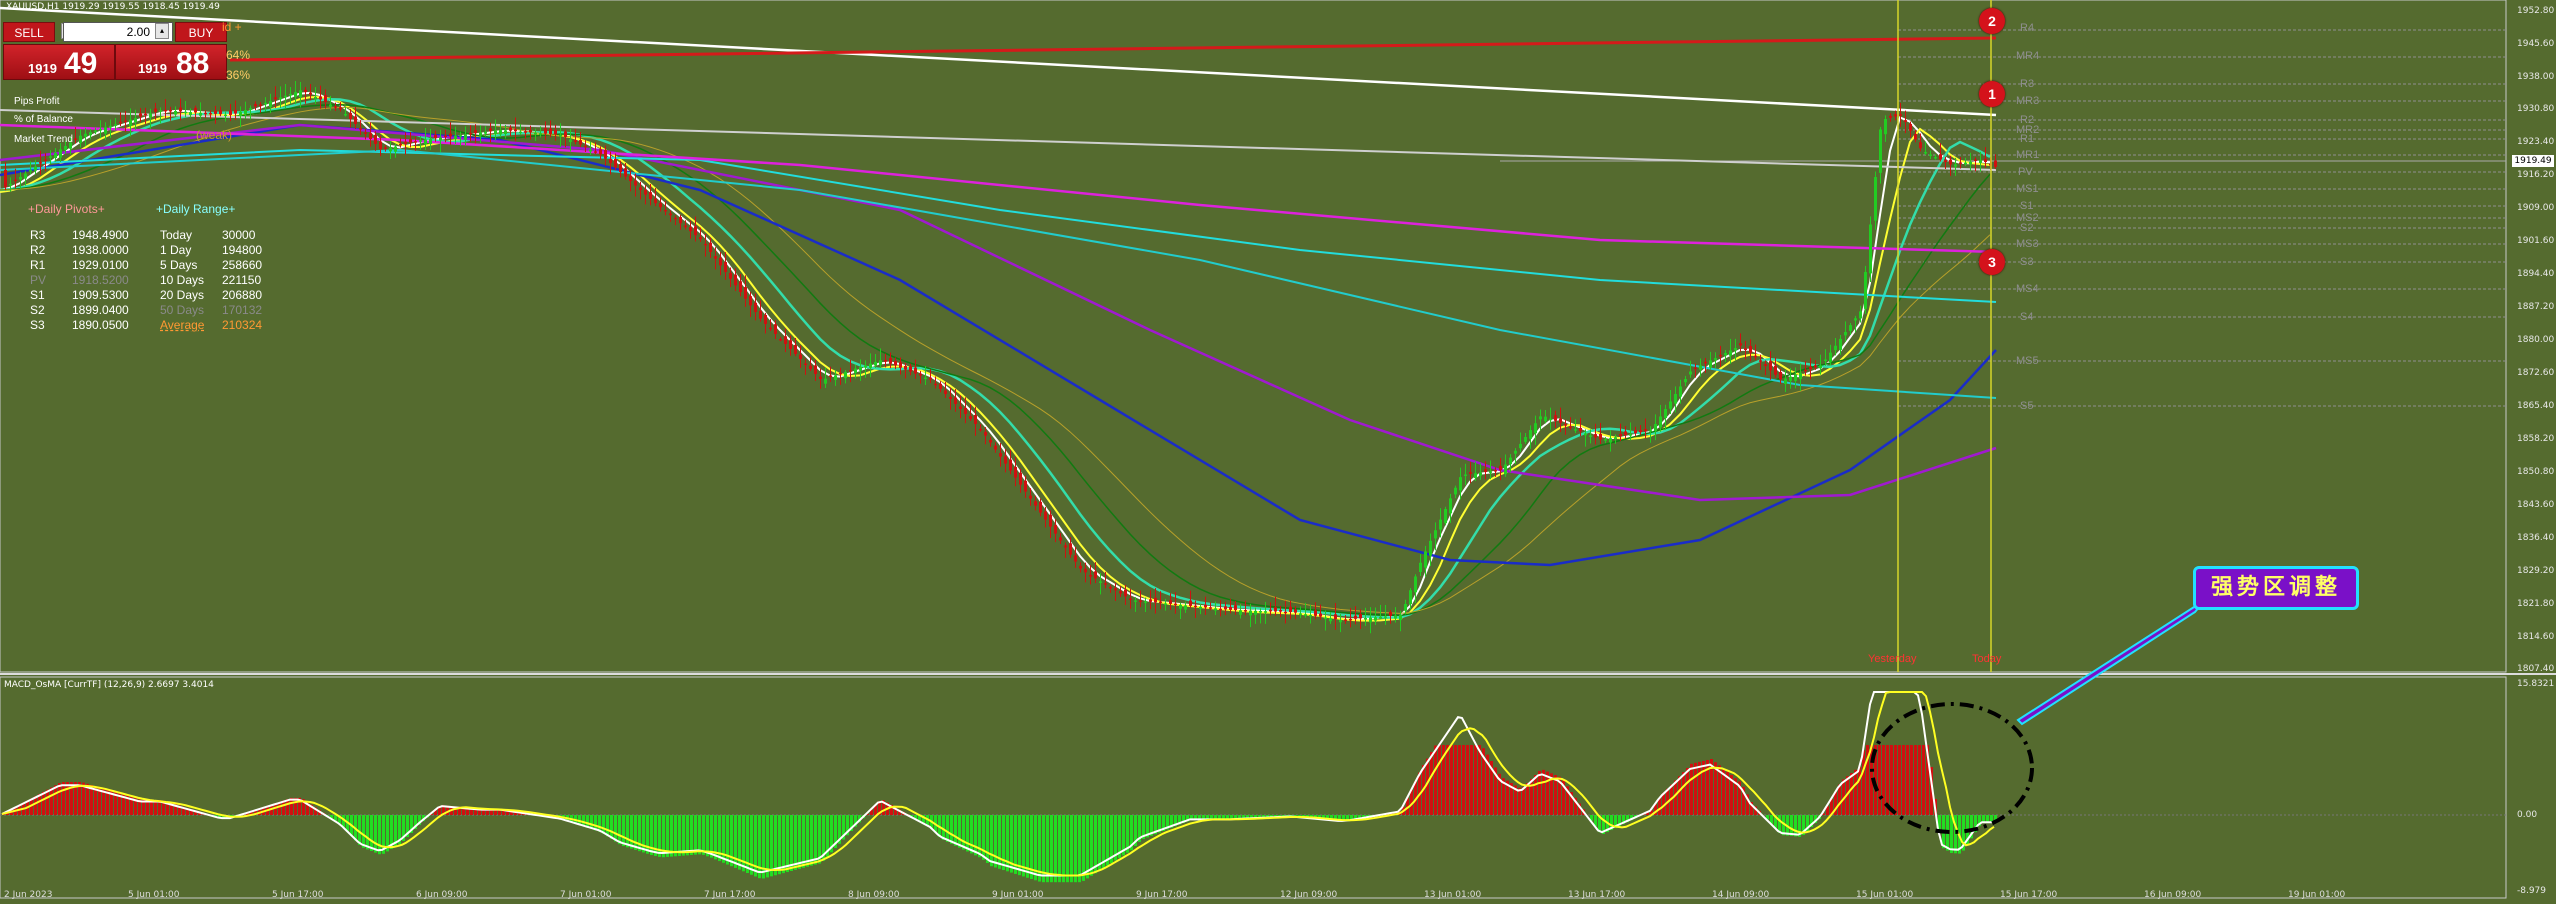 The width and height of the screenshot is (2556, 904). What do you see at coordinates (1018, 895) in the screenshot?
I see `time-axis-label: 9 Jun 01:00` at bounding box center [1018, 895].